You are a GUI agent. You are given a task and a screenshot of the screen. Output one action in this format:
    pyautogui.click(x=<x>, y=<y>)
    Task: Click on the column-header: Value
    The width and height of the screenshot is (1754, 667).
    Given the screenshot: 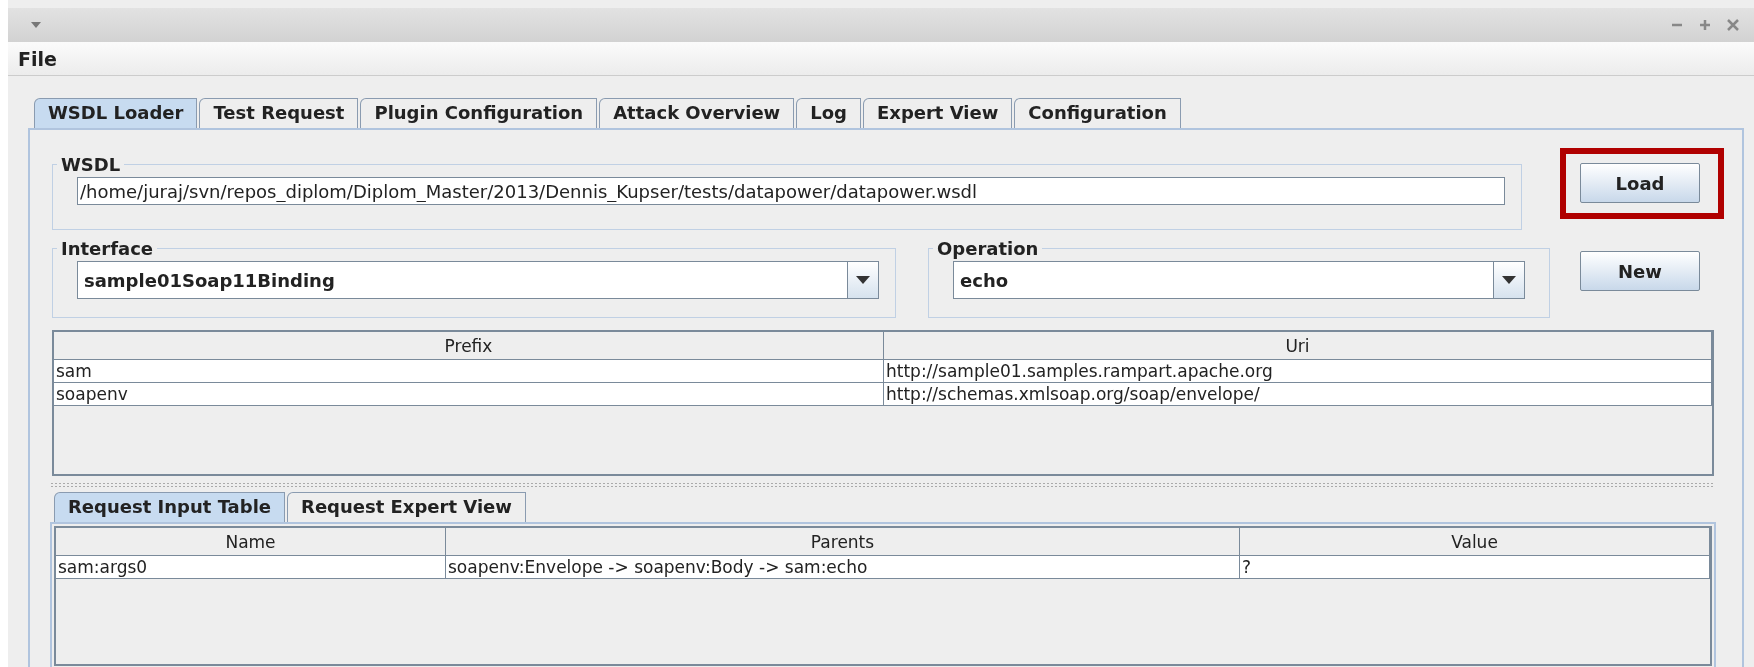 What is the action you would take?
    pyautogui.click(x=1475, y=542)
    